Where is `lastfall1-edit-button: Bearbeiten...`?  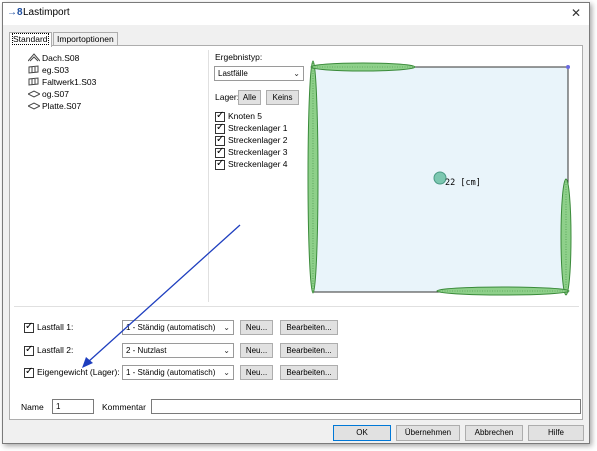 lastfall1-edit-button: Bearbeiten... is located at coordinates (309, 327).